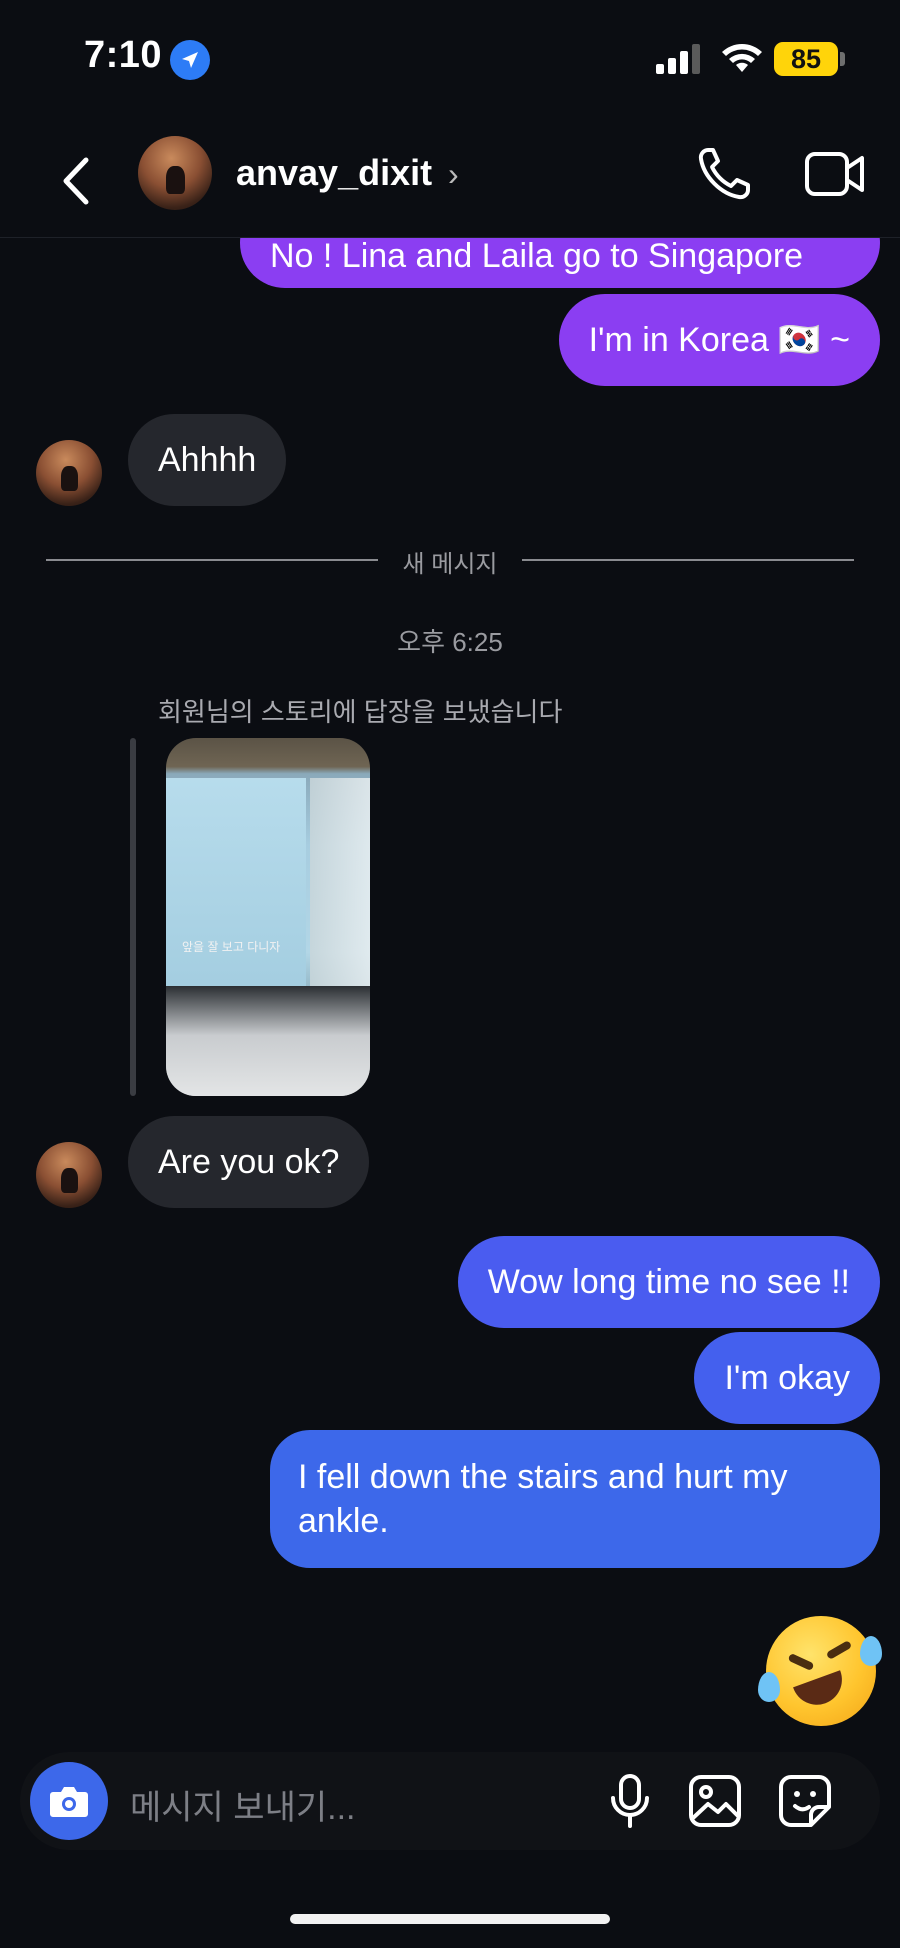 The image size is (900, 1948). I want to click on story-thumbnail: 앞을 잘 보고 다니자, so click(268, 917).